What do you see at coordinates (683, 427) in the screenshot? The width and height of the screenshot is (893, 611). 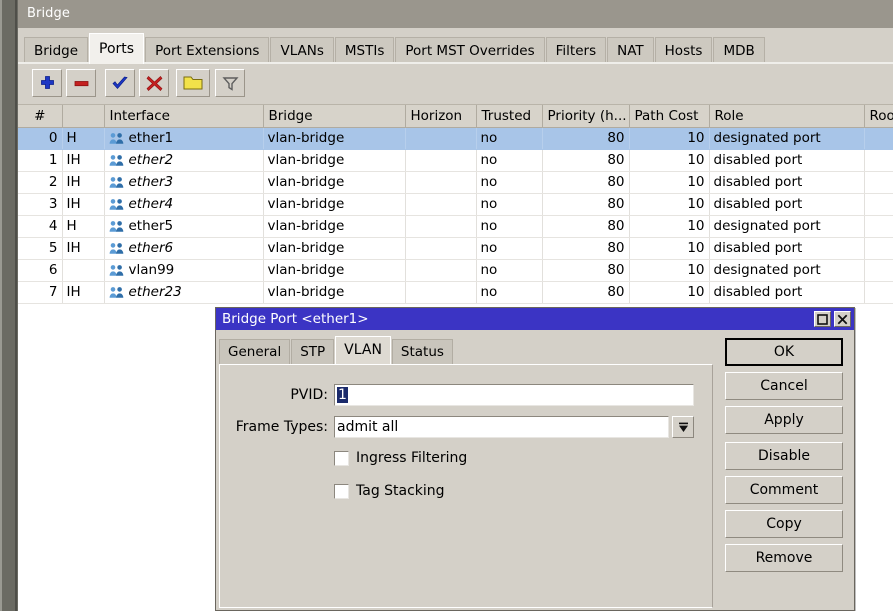 I see `frame-types-dropdown-button` at bounding box center [683, 427].